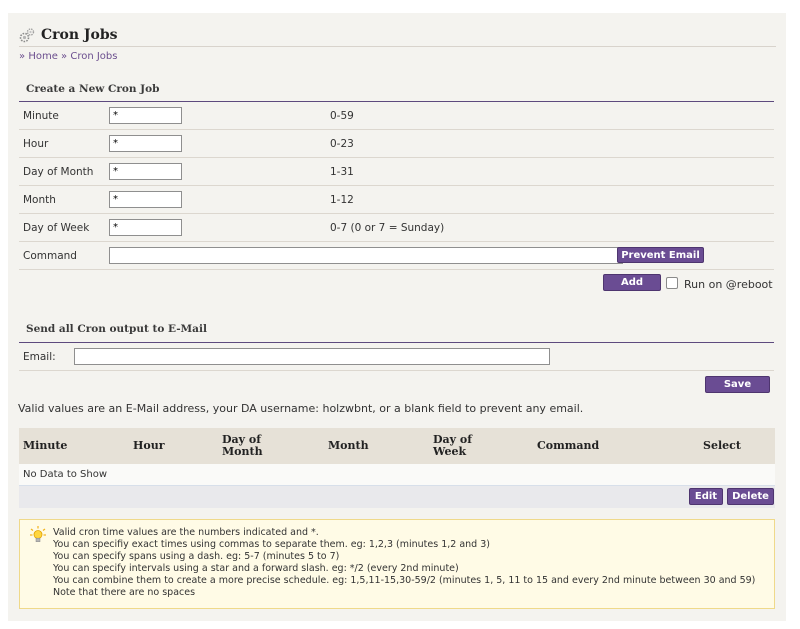 The height and width of the screenshot is (629, 800). I want to click on run-on-reboot-checkbox, so click(672, 283).